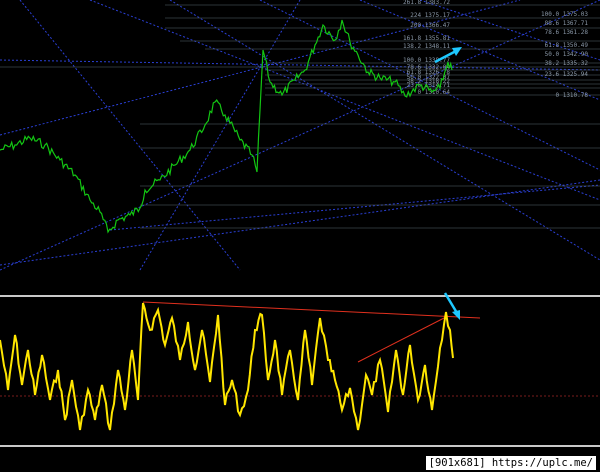 The width and height of the screenshot is (600, 472). What do you see at coordinates (567, 23) in the screenshot?
I see `fib-right-label: 88.6 1367.71` at bounding box center [567, 23].